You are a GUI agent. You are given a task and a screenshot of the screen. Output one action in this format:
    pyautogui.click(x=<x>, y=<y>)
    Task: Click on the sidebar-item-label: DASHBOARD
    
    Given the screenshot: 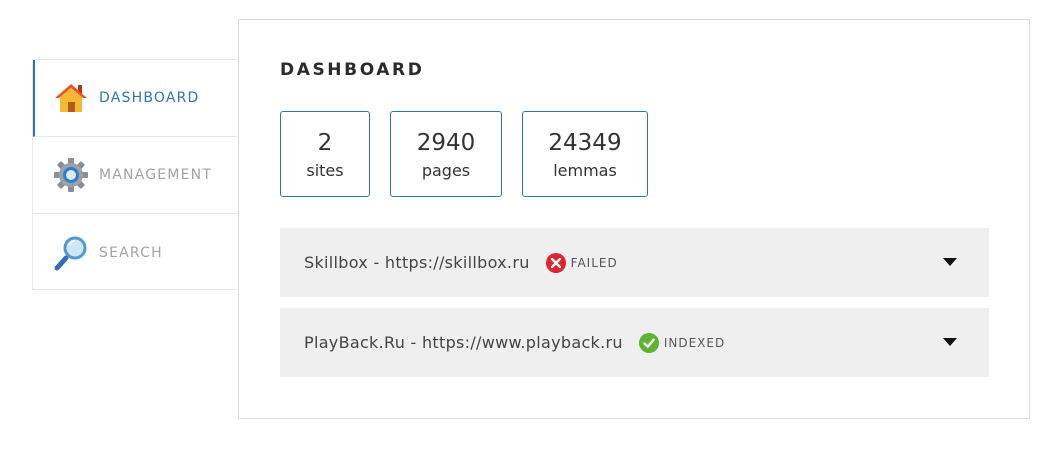 What is the action you would take?
    pyautogui.click(x=149, y=98)
    